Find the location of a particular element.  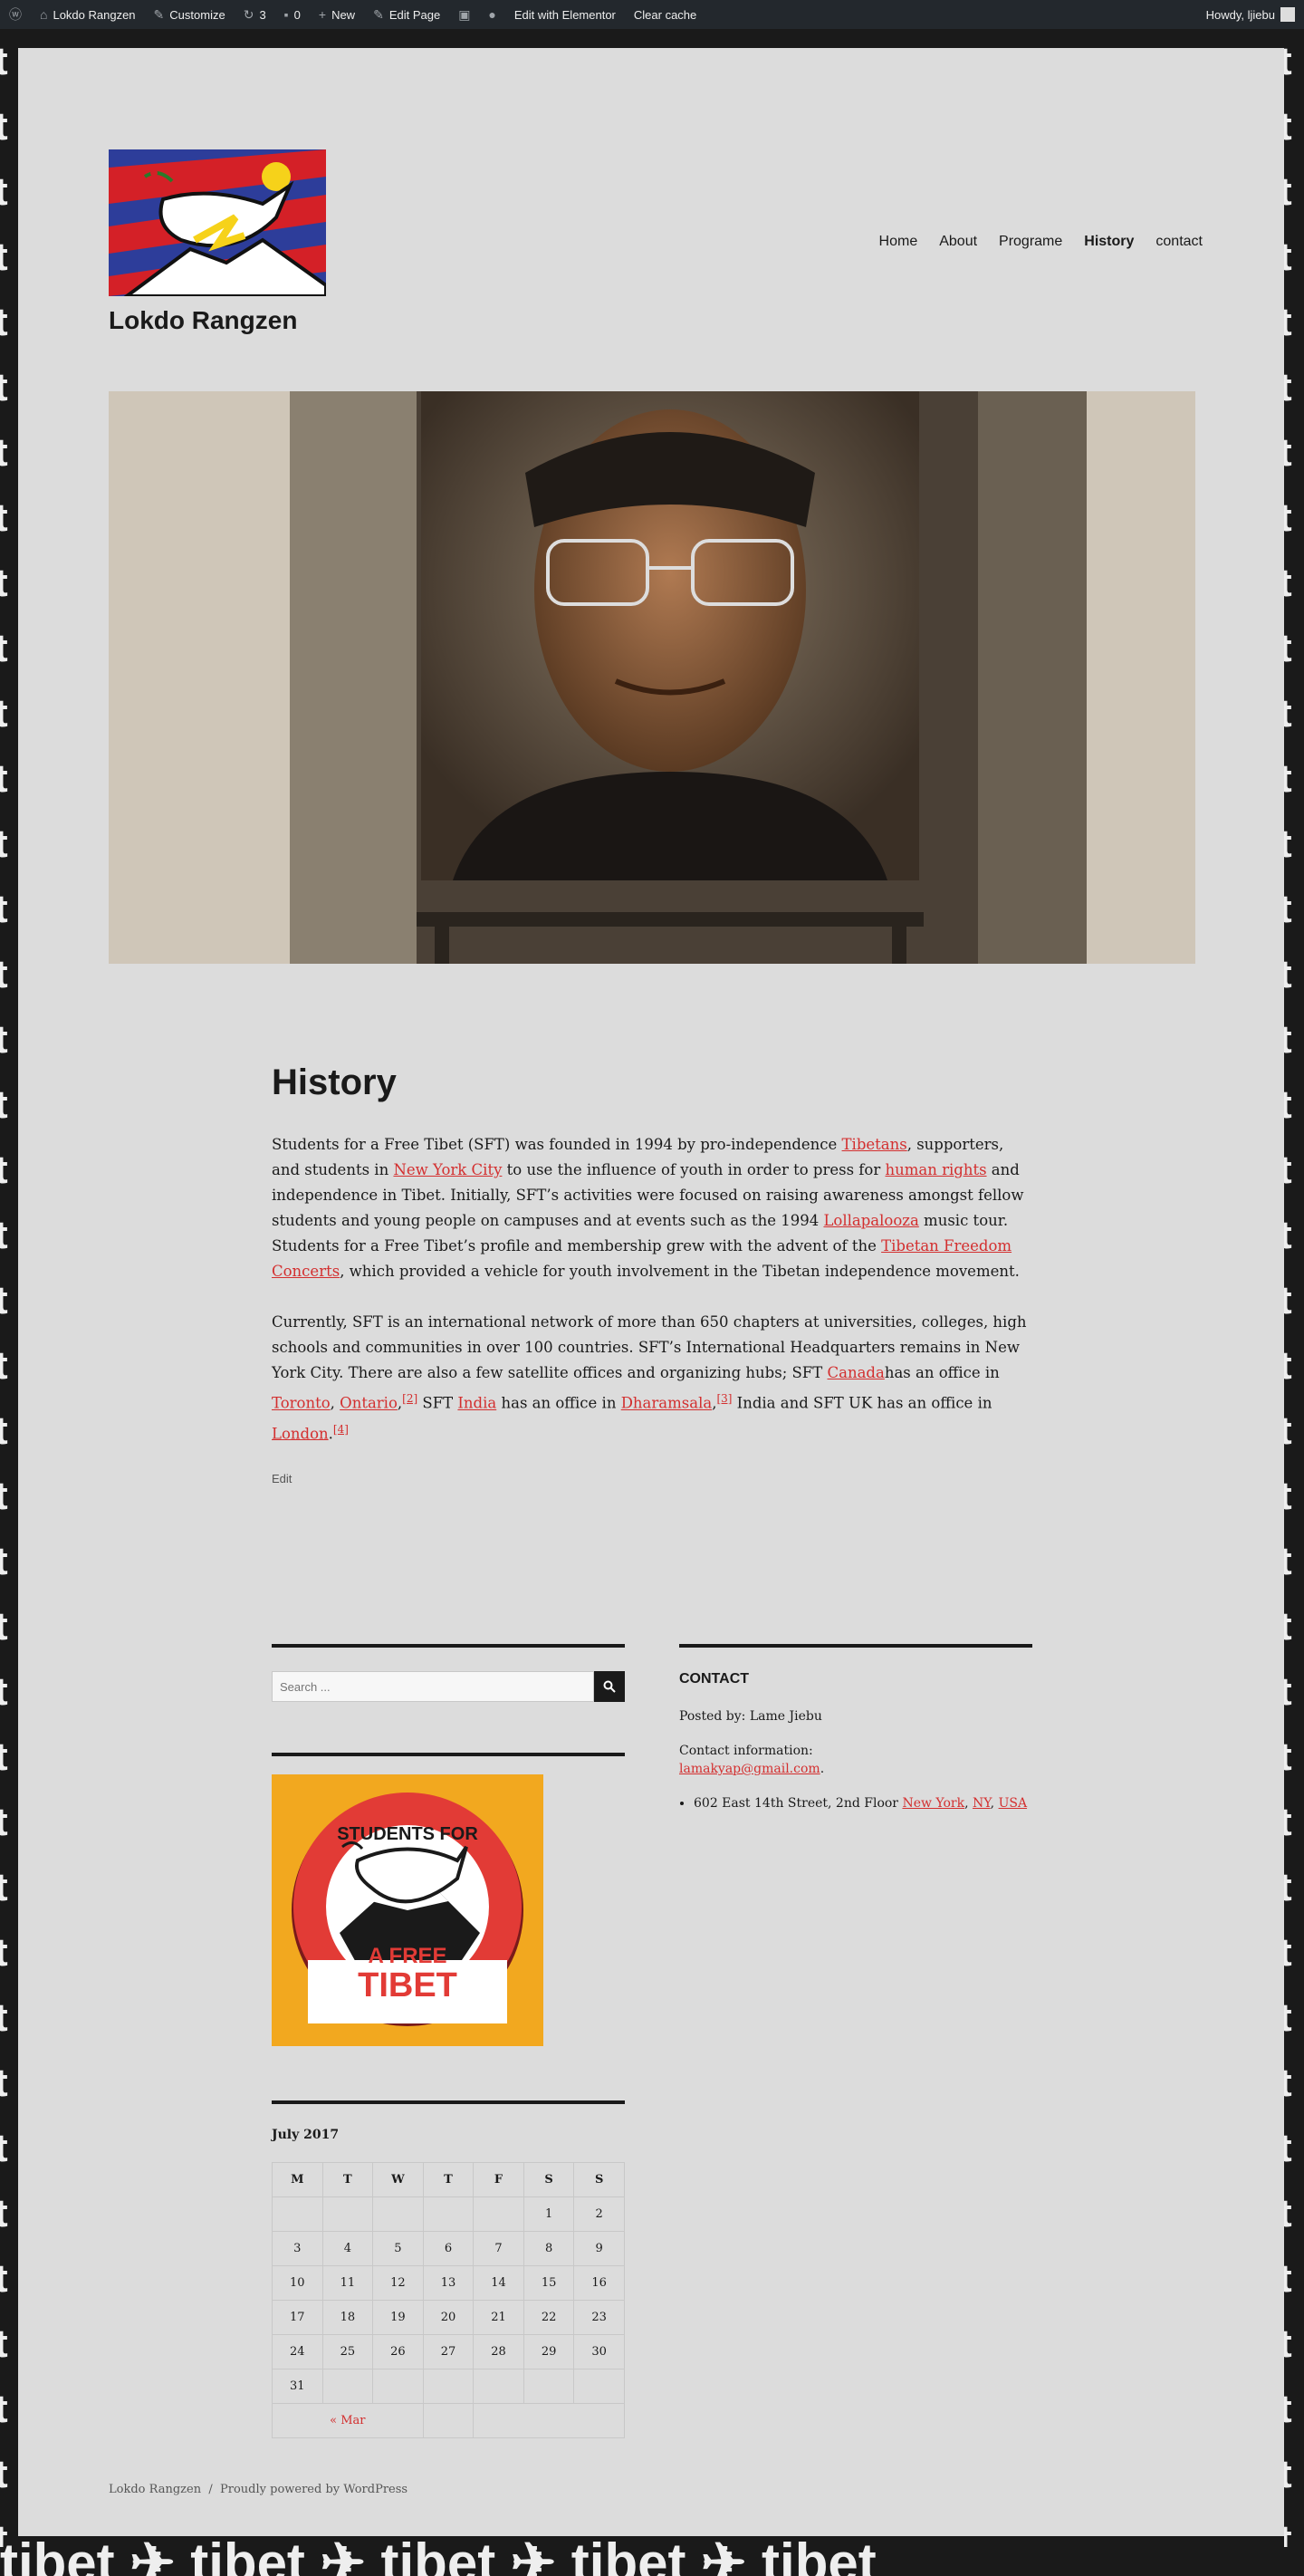

calendar-day-header: W is located at coordinates (398, 2179).